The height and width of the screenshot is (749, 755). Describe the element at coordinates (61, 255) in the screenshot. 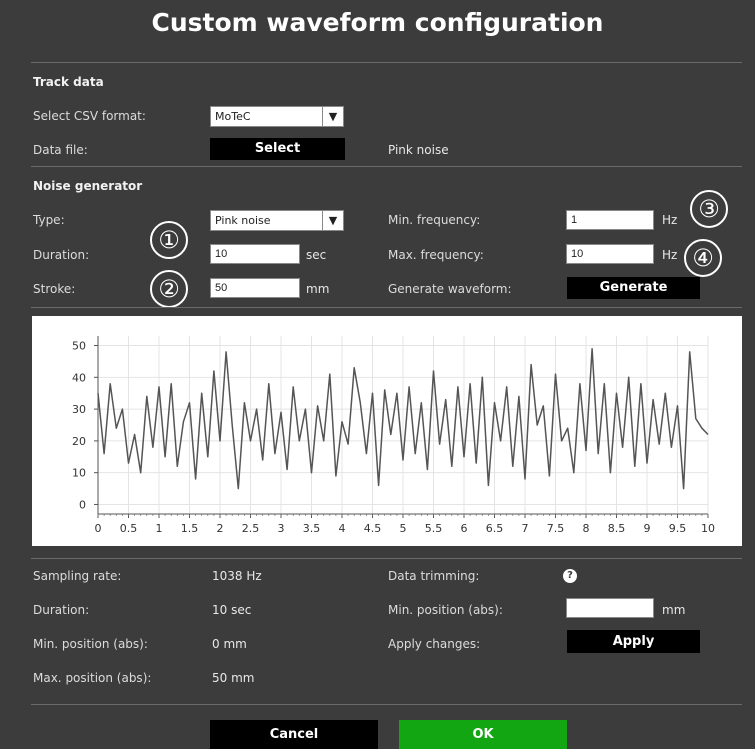

I see `duration-label: Duration:` at that location.